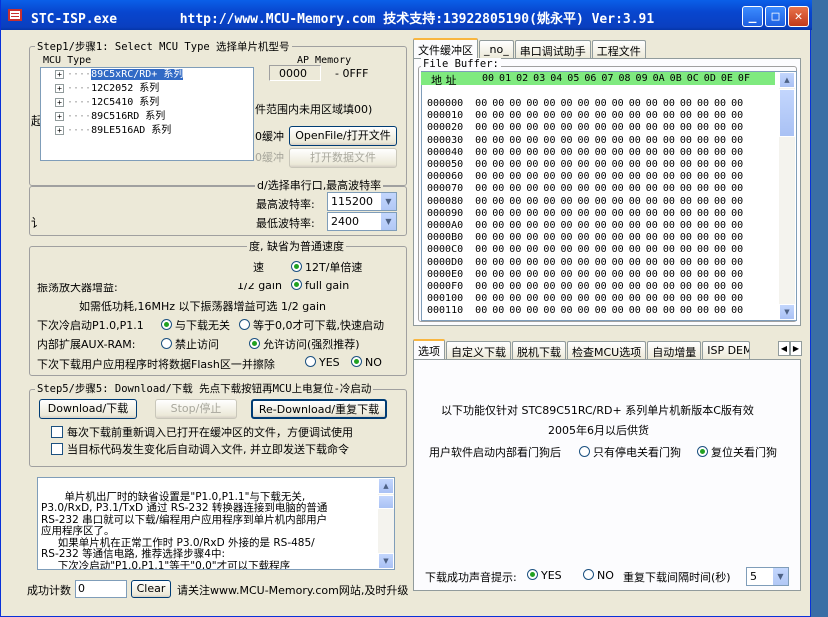 This screenshot has height=617, width=828. I want to click on clear-button: Clear, so click(151, 589).